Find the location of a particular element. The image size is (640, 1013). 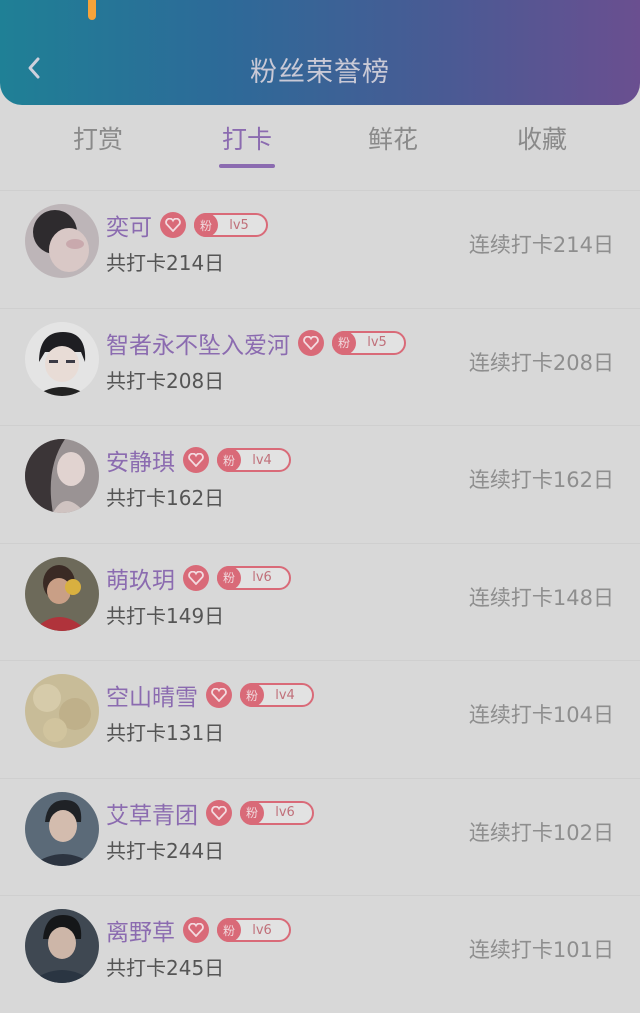

list-item: 安静琪 粉 lv4 共打卡162日 连续打卡162日 is located at coordinates (320, 484).